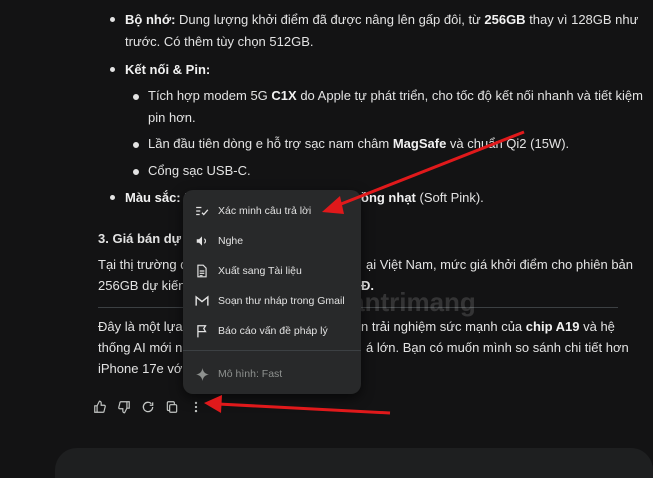  What do you see at coordinates (272, 241) in the screenshot?
I see `menu-item-listen: Nghe` at bounding box center [272, 241].